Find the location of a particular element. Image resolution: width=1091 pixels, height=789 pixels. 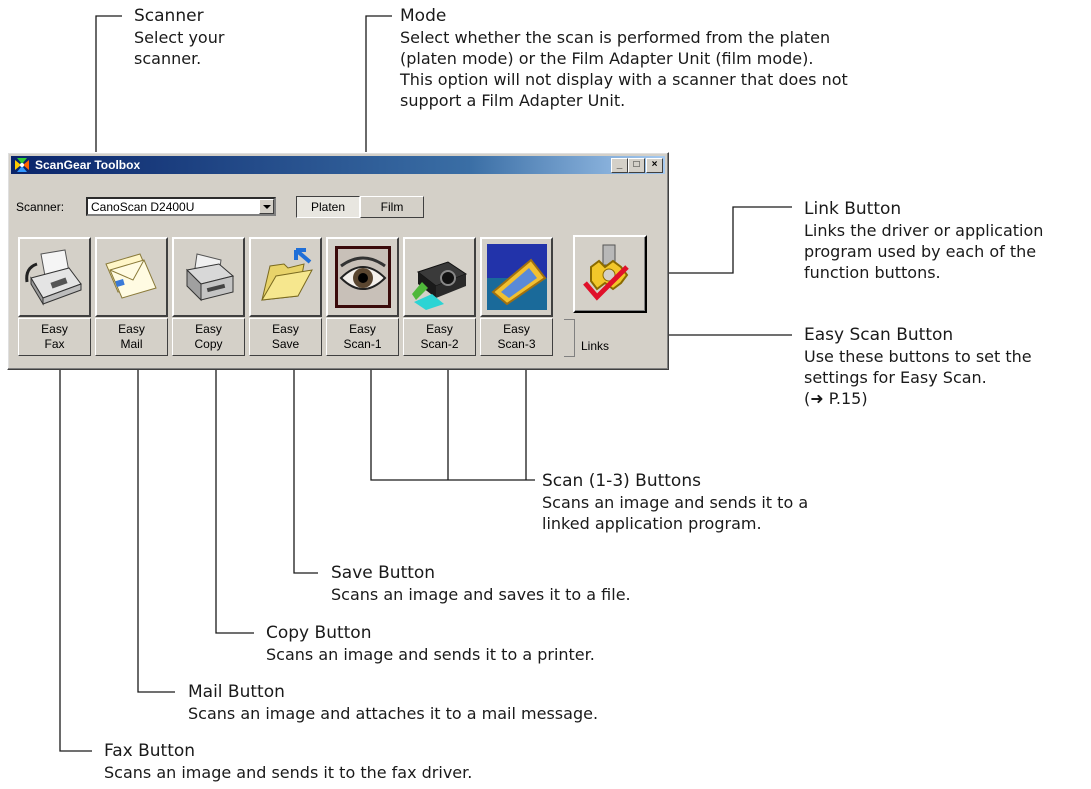

title-bar: ScanGear Toolbox _ □ × is located at coordinates (338, 165).